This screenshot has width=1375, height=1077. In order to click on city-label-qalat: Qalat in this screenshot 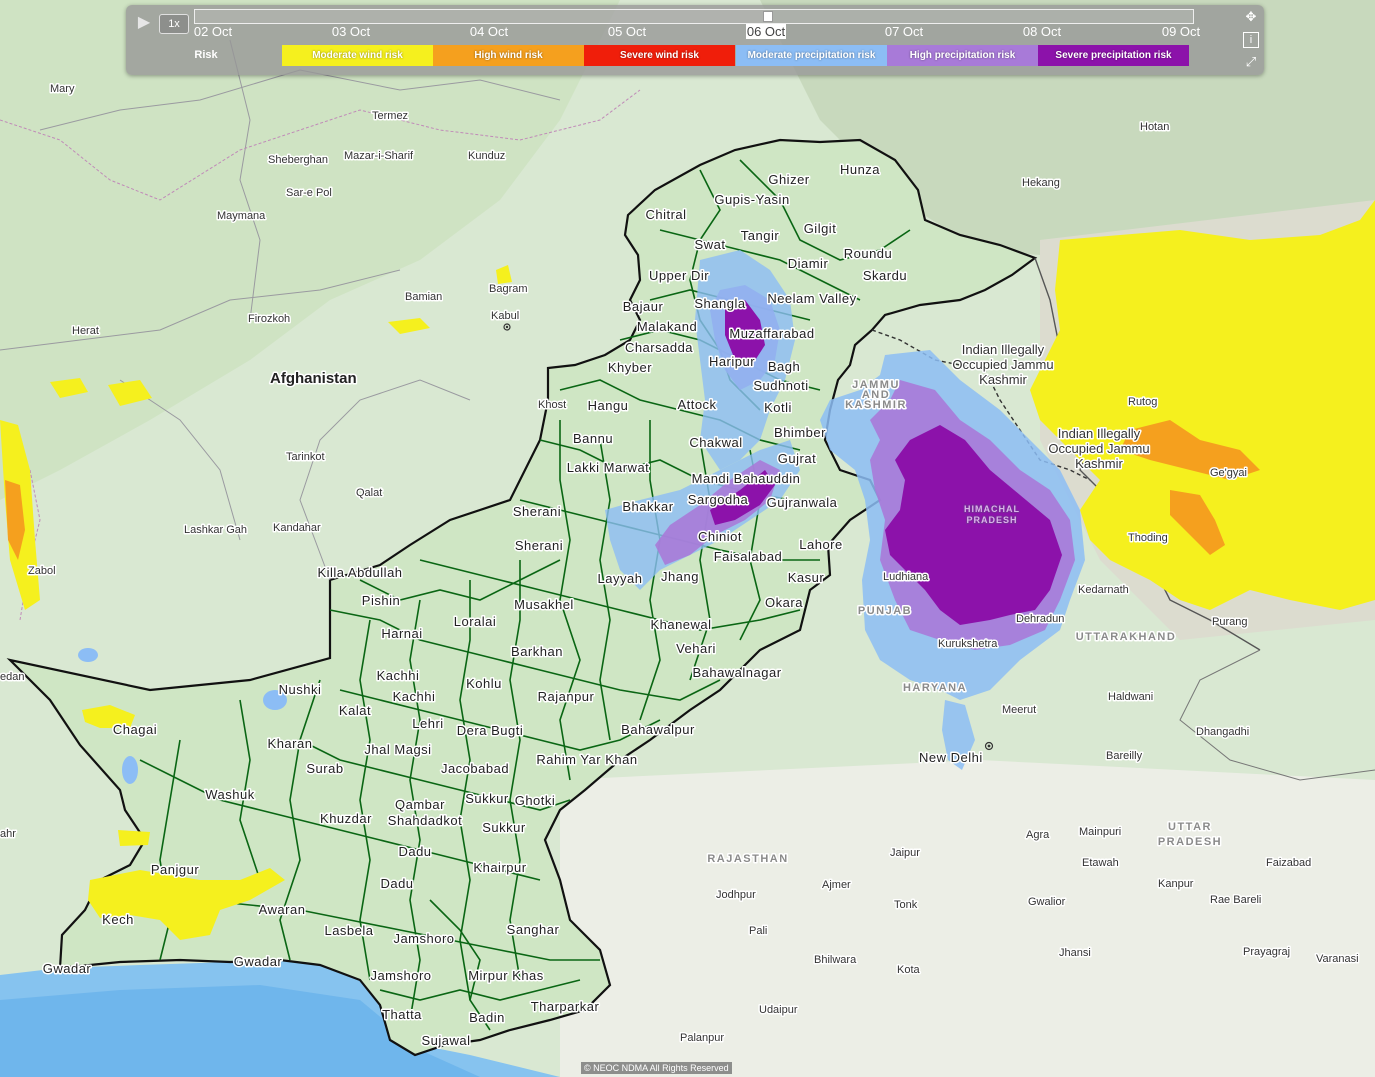, I will do `click(369, 493)`.